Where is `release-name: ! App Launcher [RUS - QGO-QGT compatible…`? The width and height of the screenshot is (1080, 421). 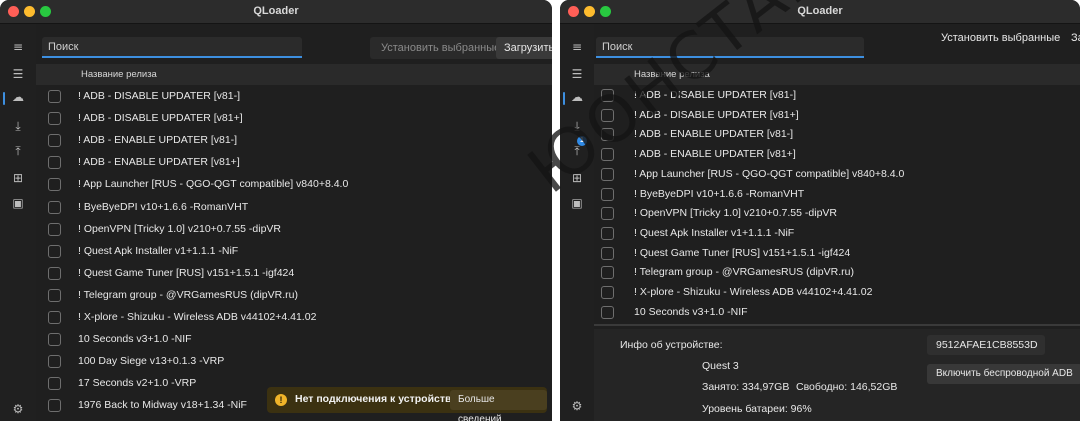
release-name: ! App Launcher [RUS - QGO-QGT compatible… is located at coordinates (769, 173).